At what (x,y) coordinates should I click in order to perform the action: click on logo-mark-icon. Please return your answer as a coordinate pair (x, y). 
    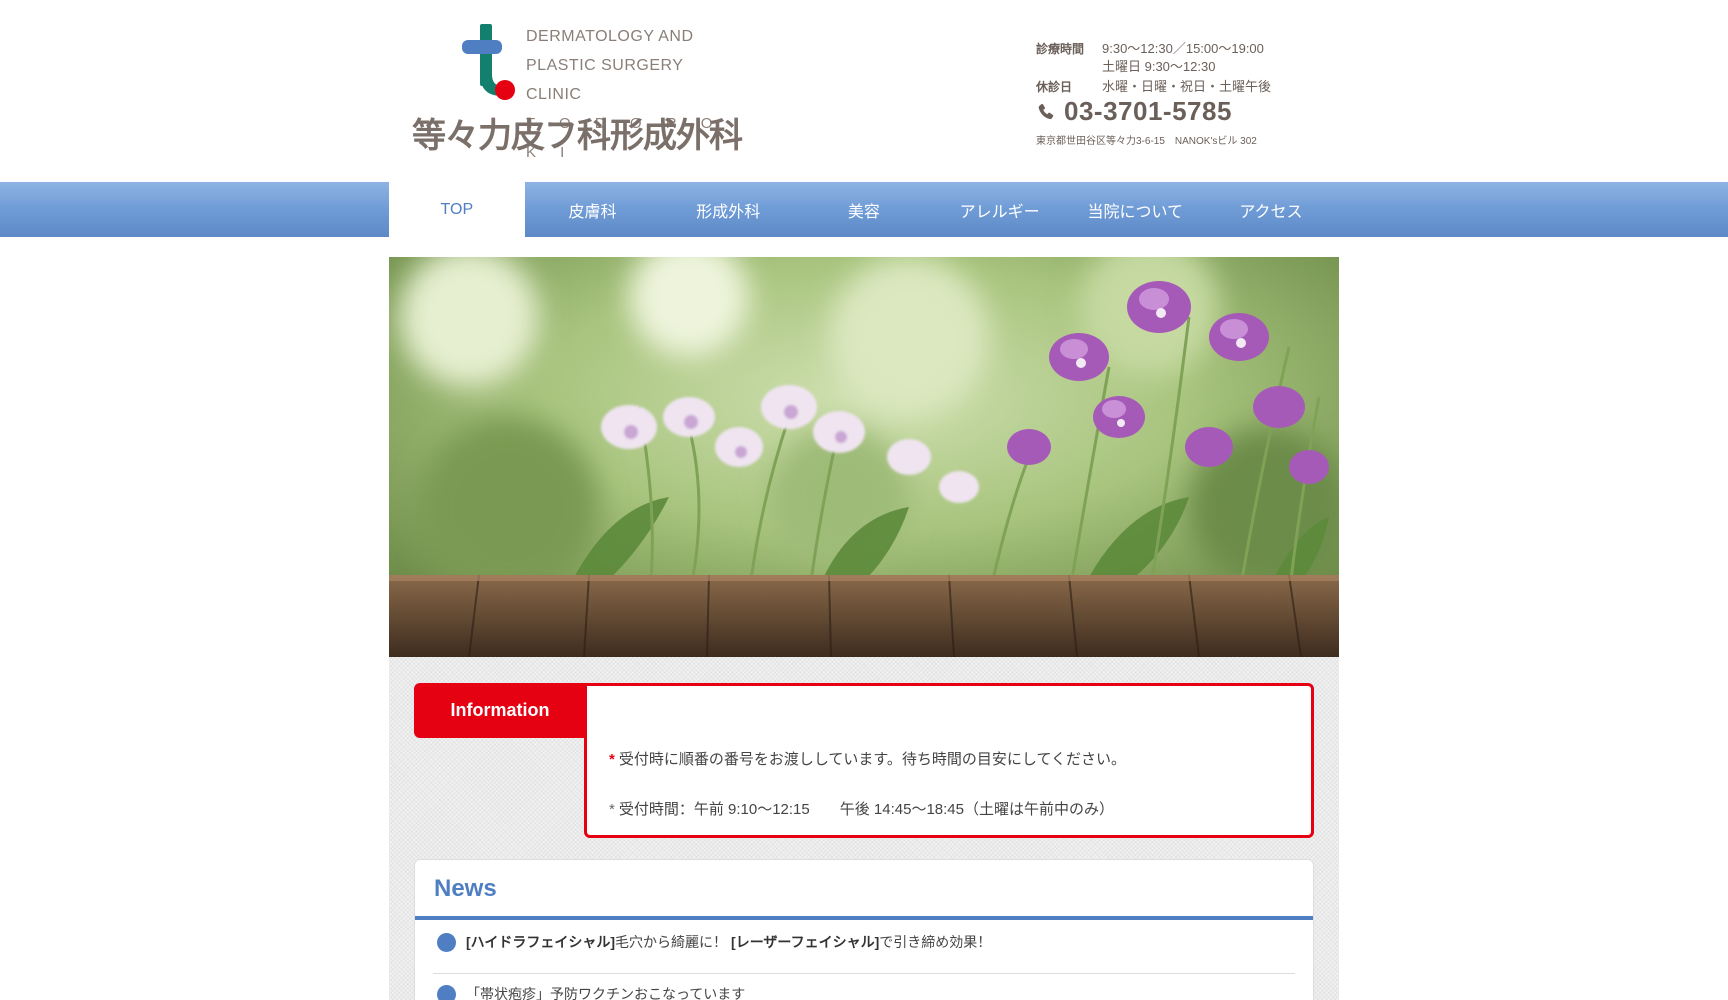
    Looking at the image, I should click on (488, 62).